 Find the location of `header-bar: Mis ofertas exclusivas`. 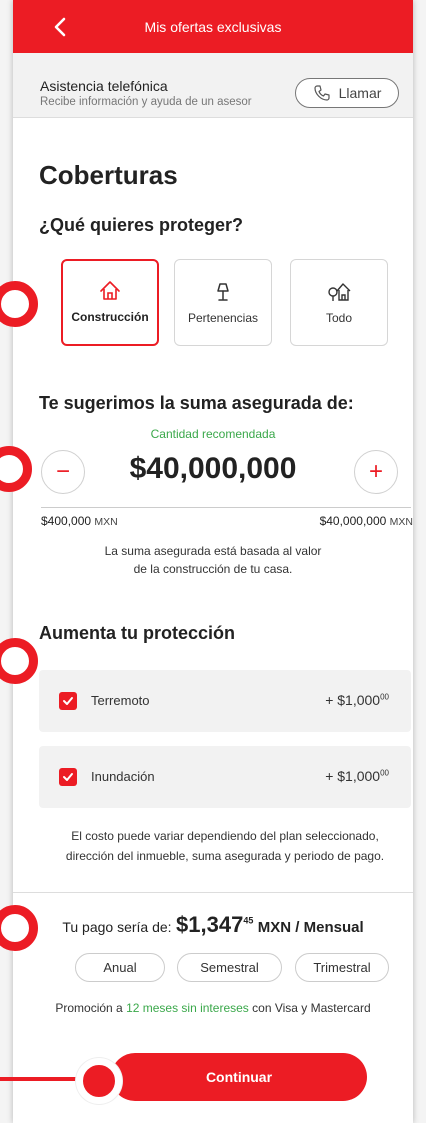

header-bar: Mis ofertas exclusivas is located at coordinates (213, 26).